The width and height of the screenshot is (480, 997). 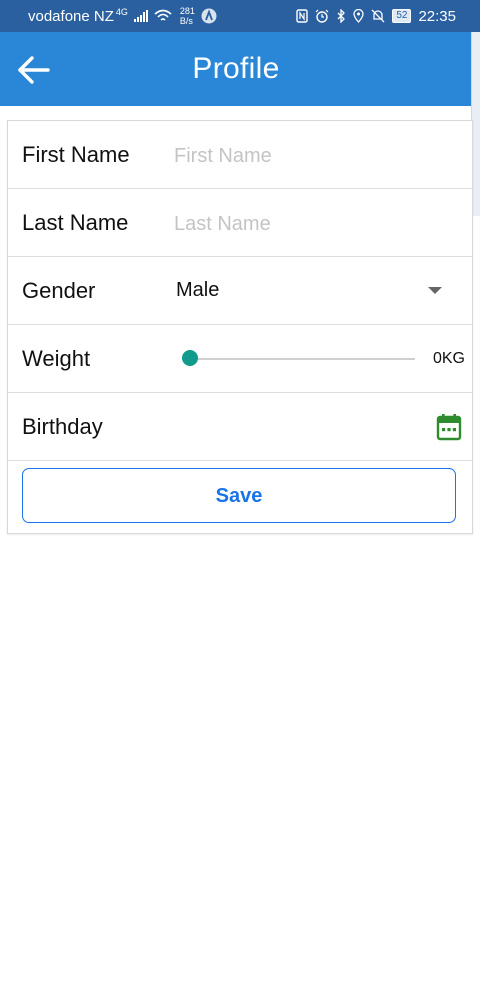 I want to click on page-title: Profile, so click(x=236, y=68).